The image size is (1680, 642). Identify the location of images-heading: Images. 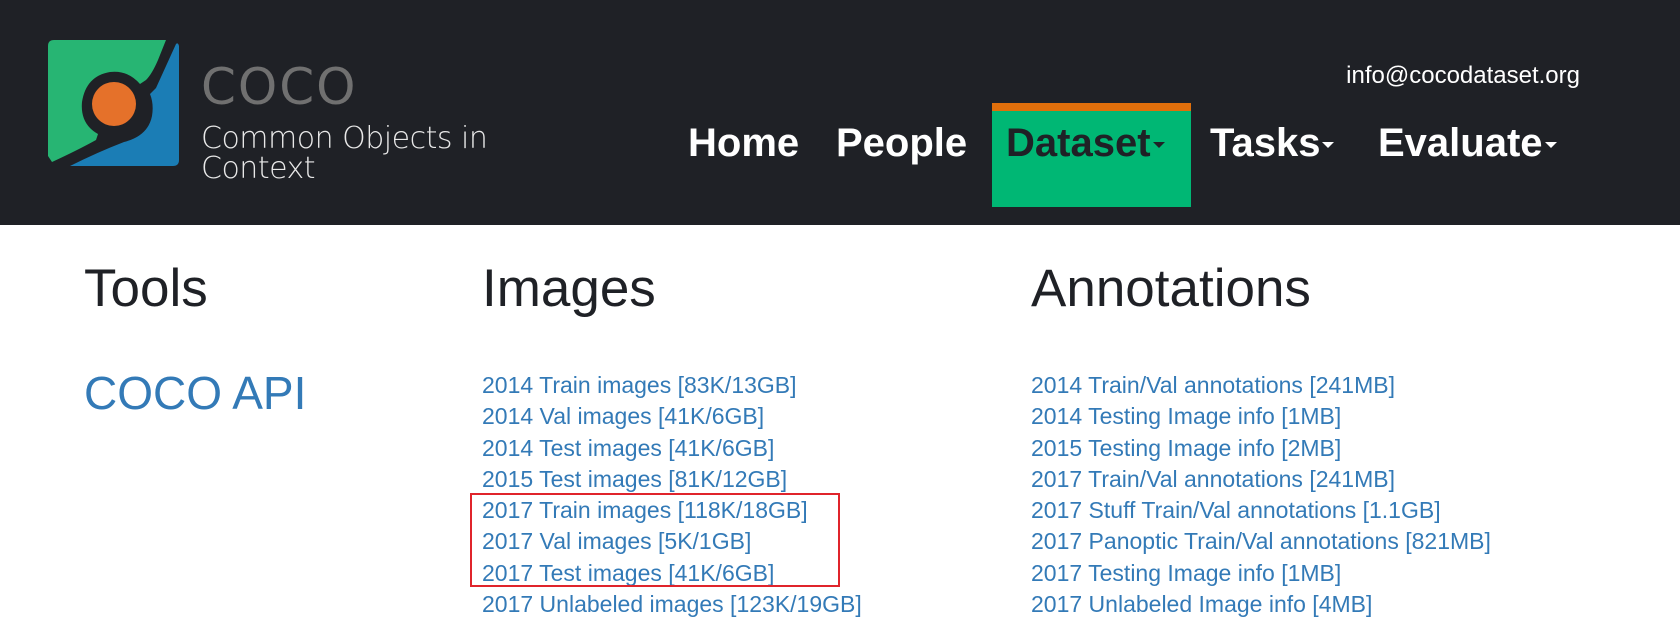
(569, 288).